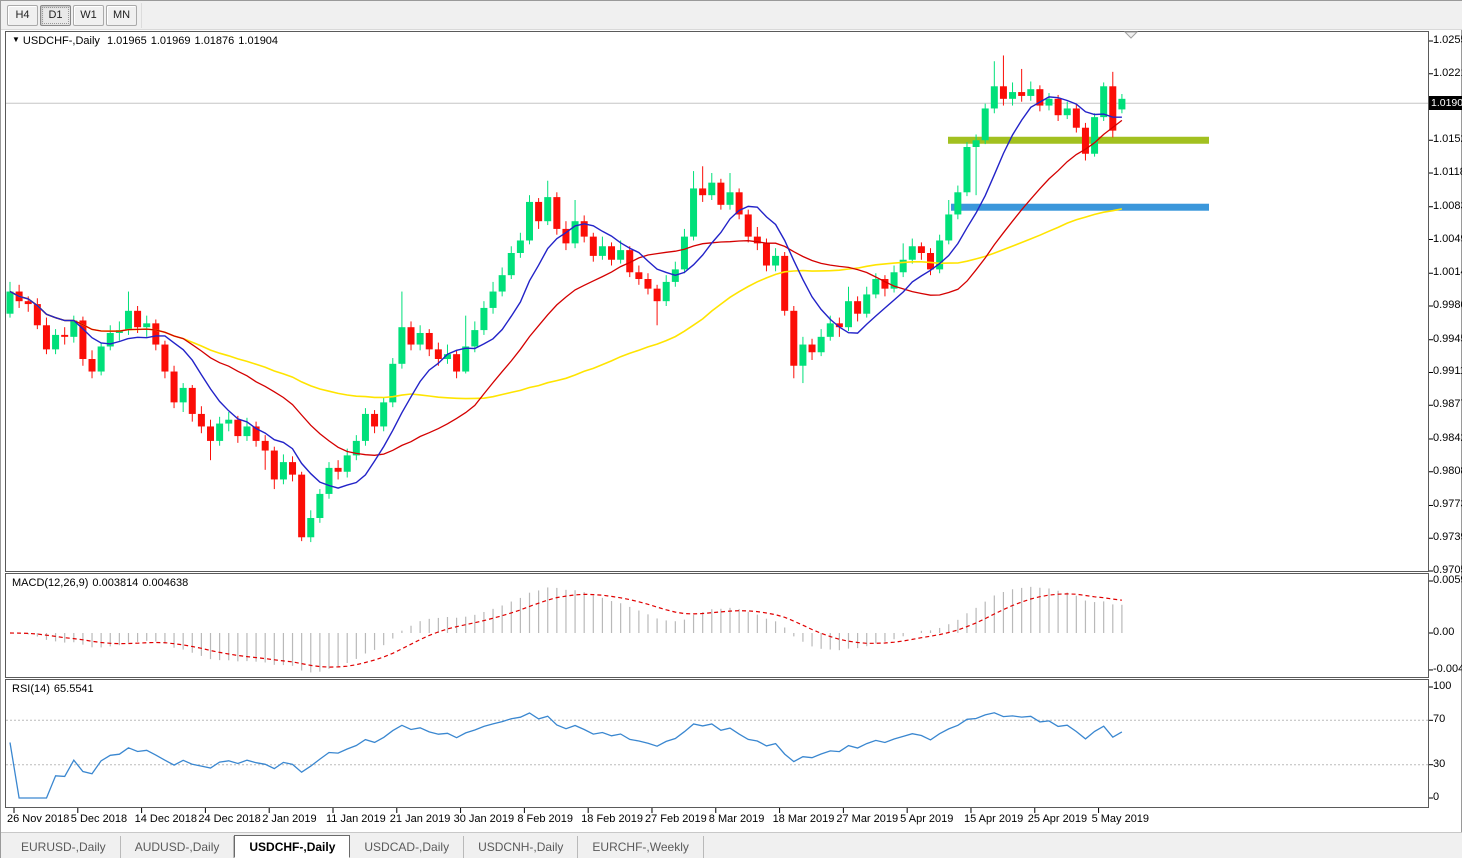 The height and width of the screenshot is (858, 1462). I want to click on macd-signal-value: 0.004638, so click(165, 583).